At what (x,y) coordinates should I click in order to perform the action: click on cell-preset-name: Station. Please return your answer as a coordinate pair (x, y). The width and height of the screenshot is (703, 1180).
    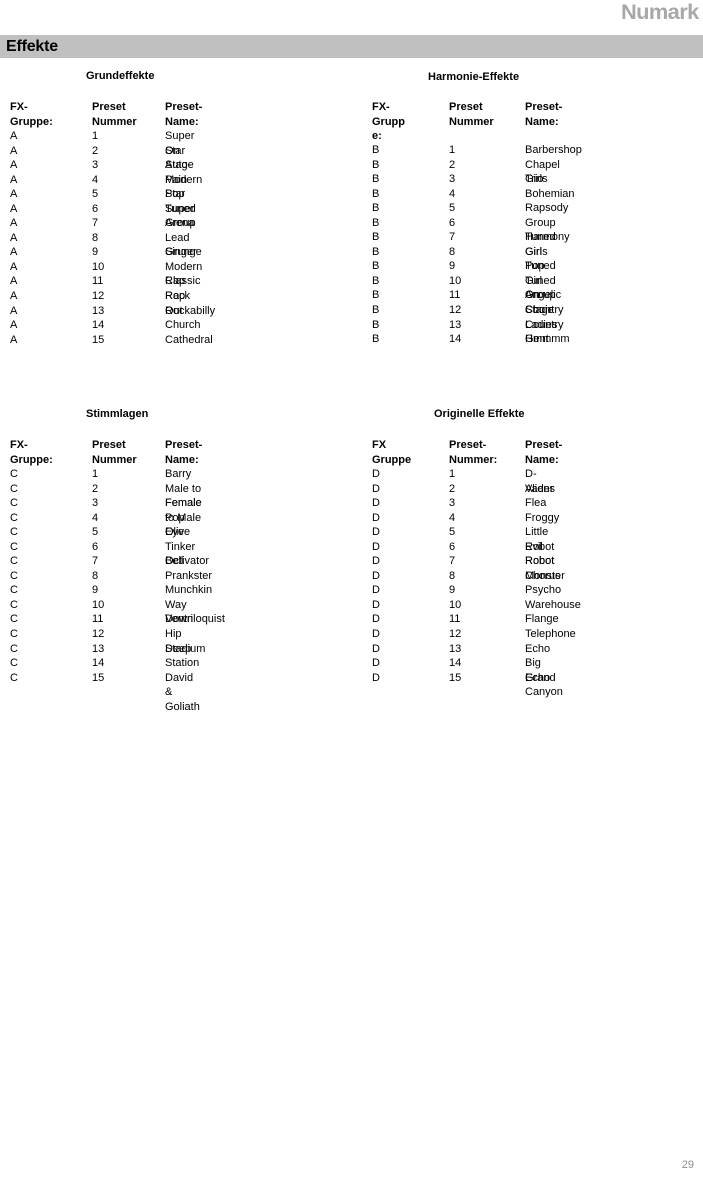
    Looking at the image, I should click on (182, 663).